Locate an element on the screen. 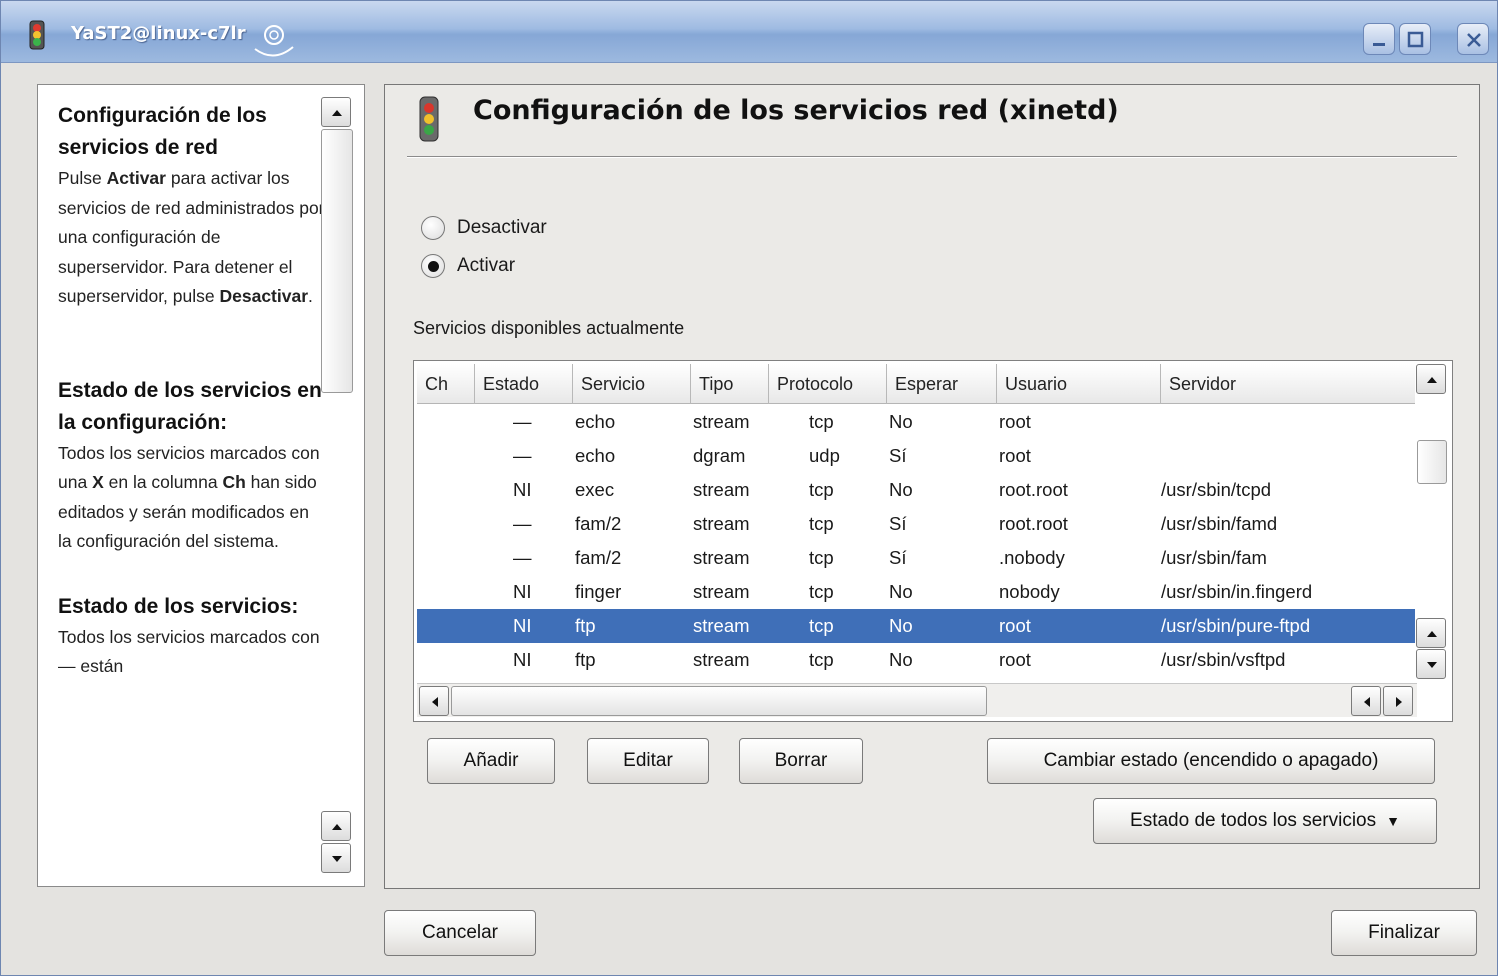 The height and width of the screenshot is (976, 1498). maximize-icon is located at coordinates (1415, 39).